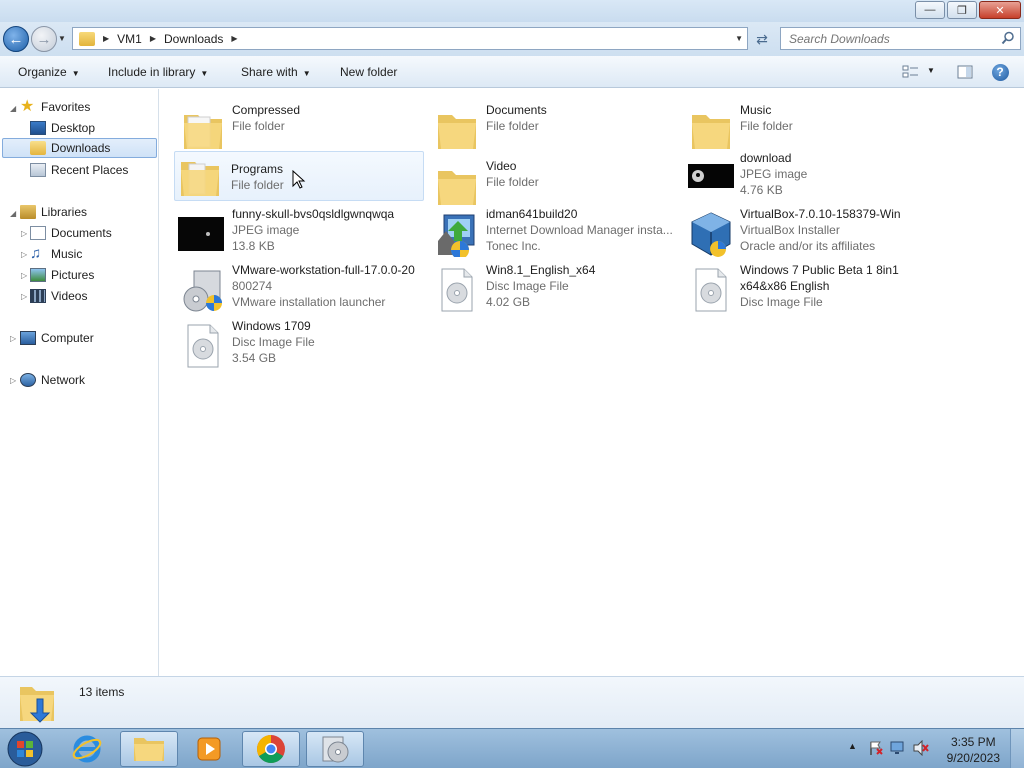  What do you see at coordinates (532, 214) in the screenshot?
I see `file-name: idman641build20` at bounding box center [532, 214].